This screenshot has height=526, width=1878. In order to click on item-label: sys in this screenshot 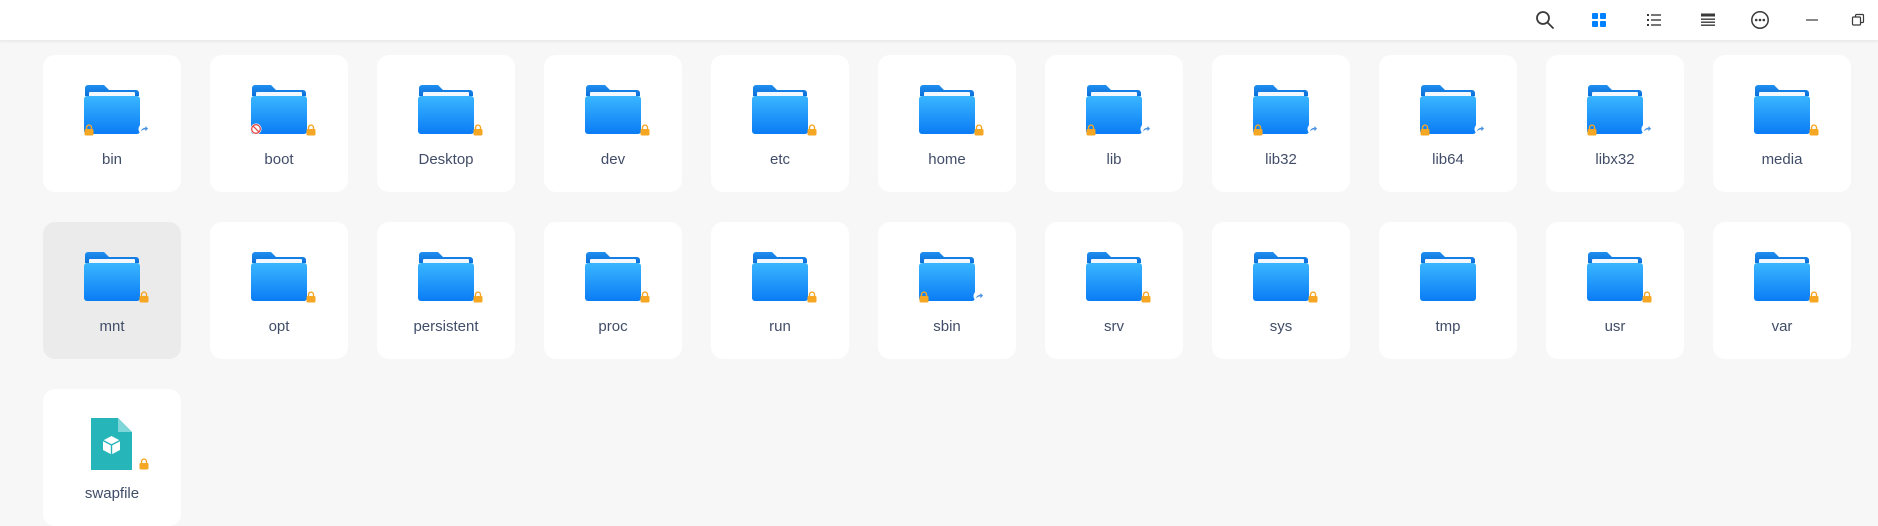, I will do `click(1281, 326)`.